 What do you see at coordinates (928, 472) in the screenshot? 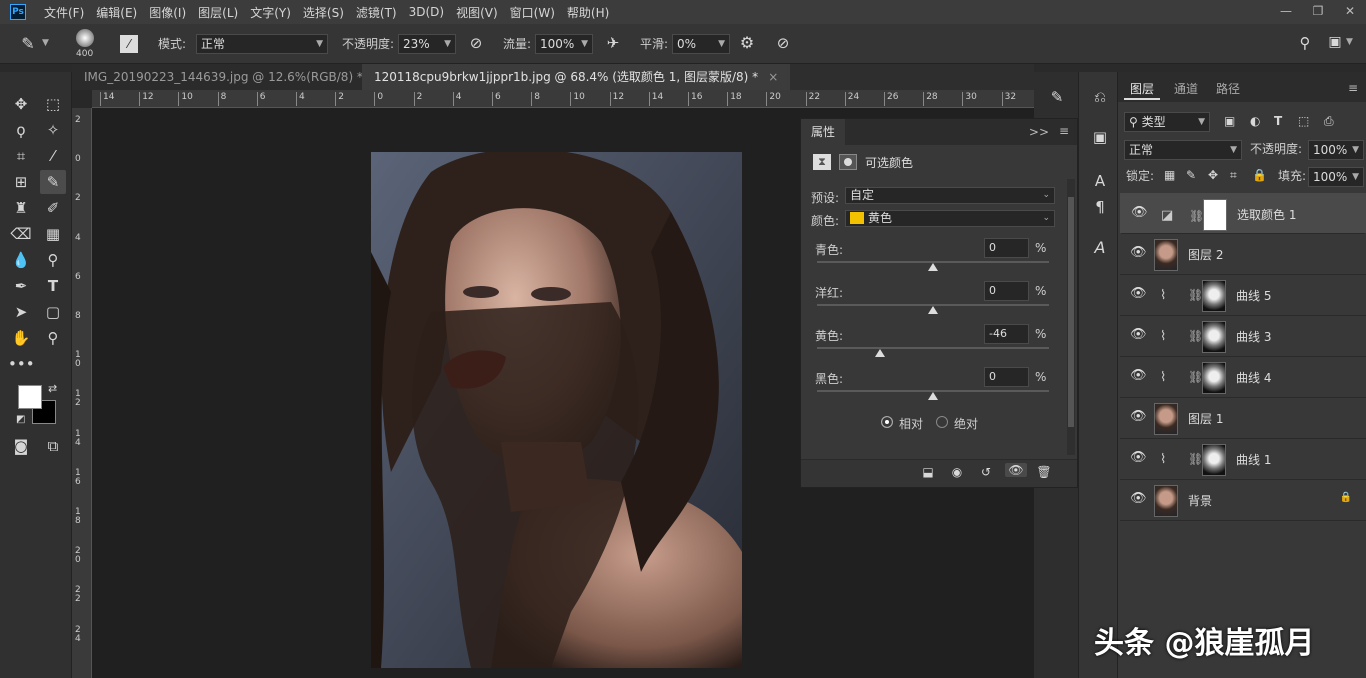
I see `clip-to-layer-icon: ⬓` at bounding box center [928, 472].